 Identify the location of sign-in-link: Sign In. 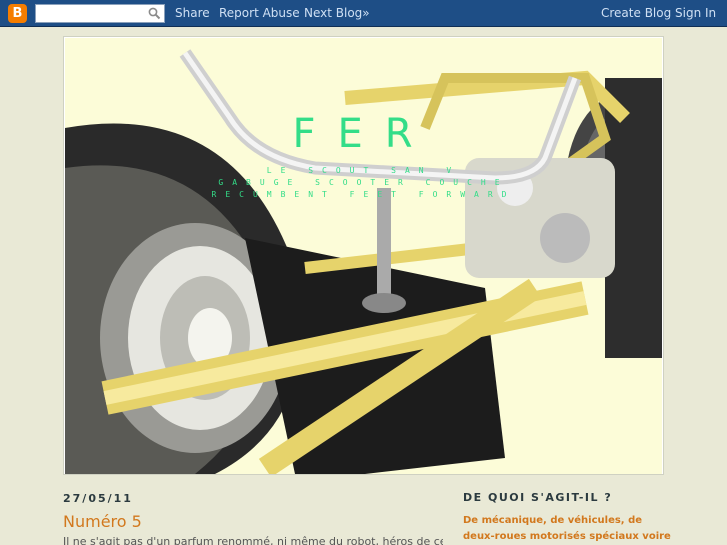
(695, 13).